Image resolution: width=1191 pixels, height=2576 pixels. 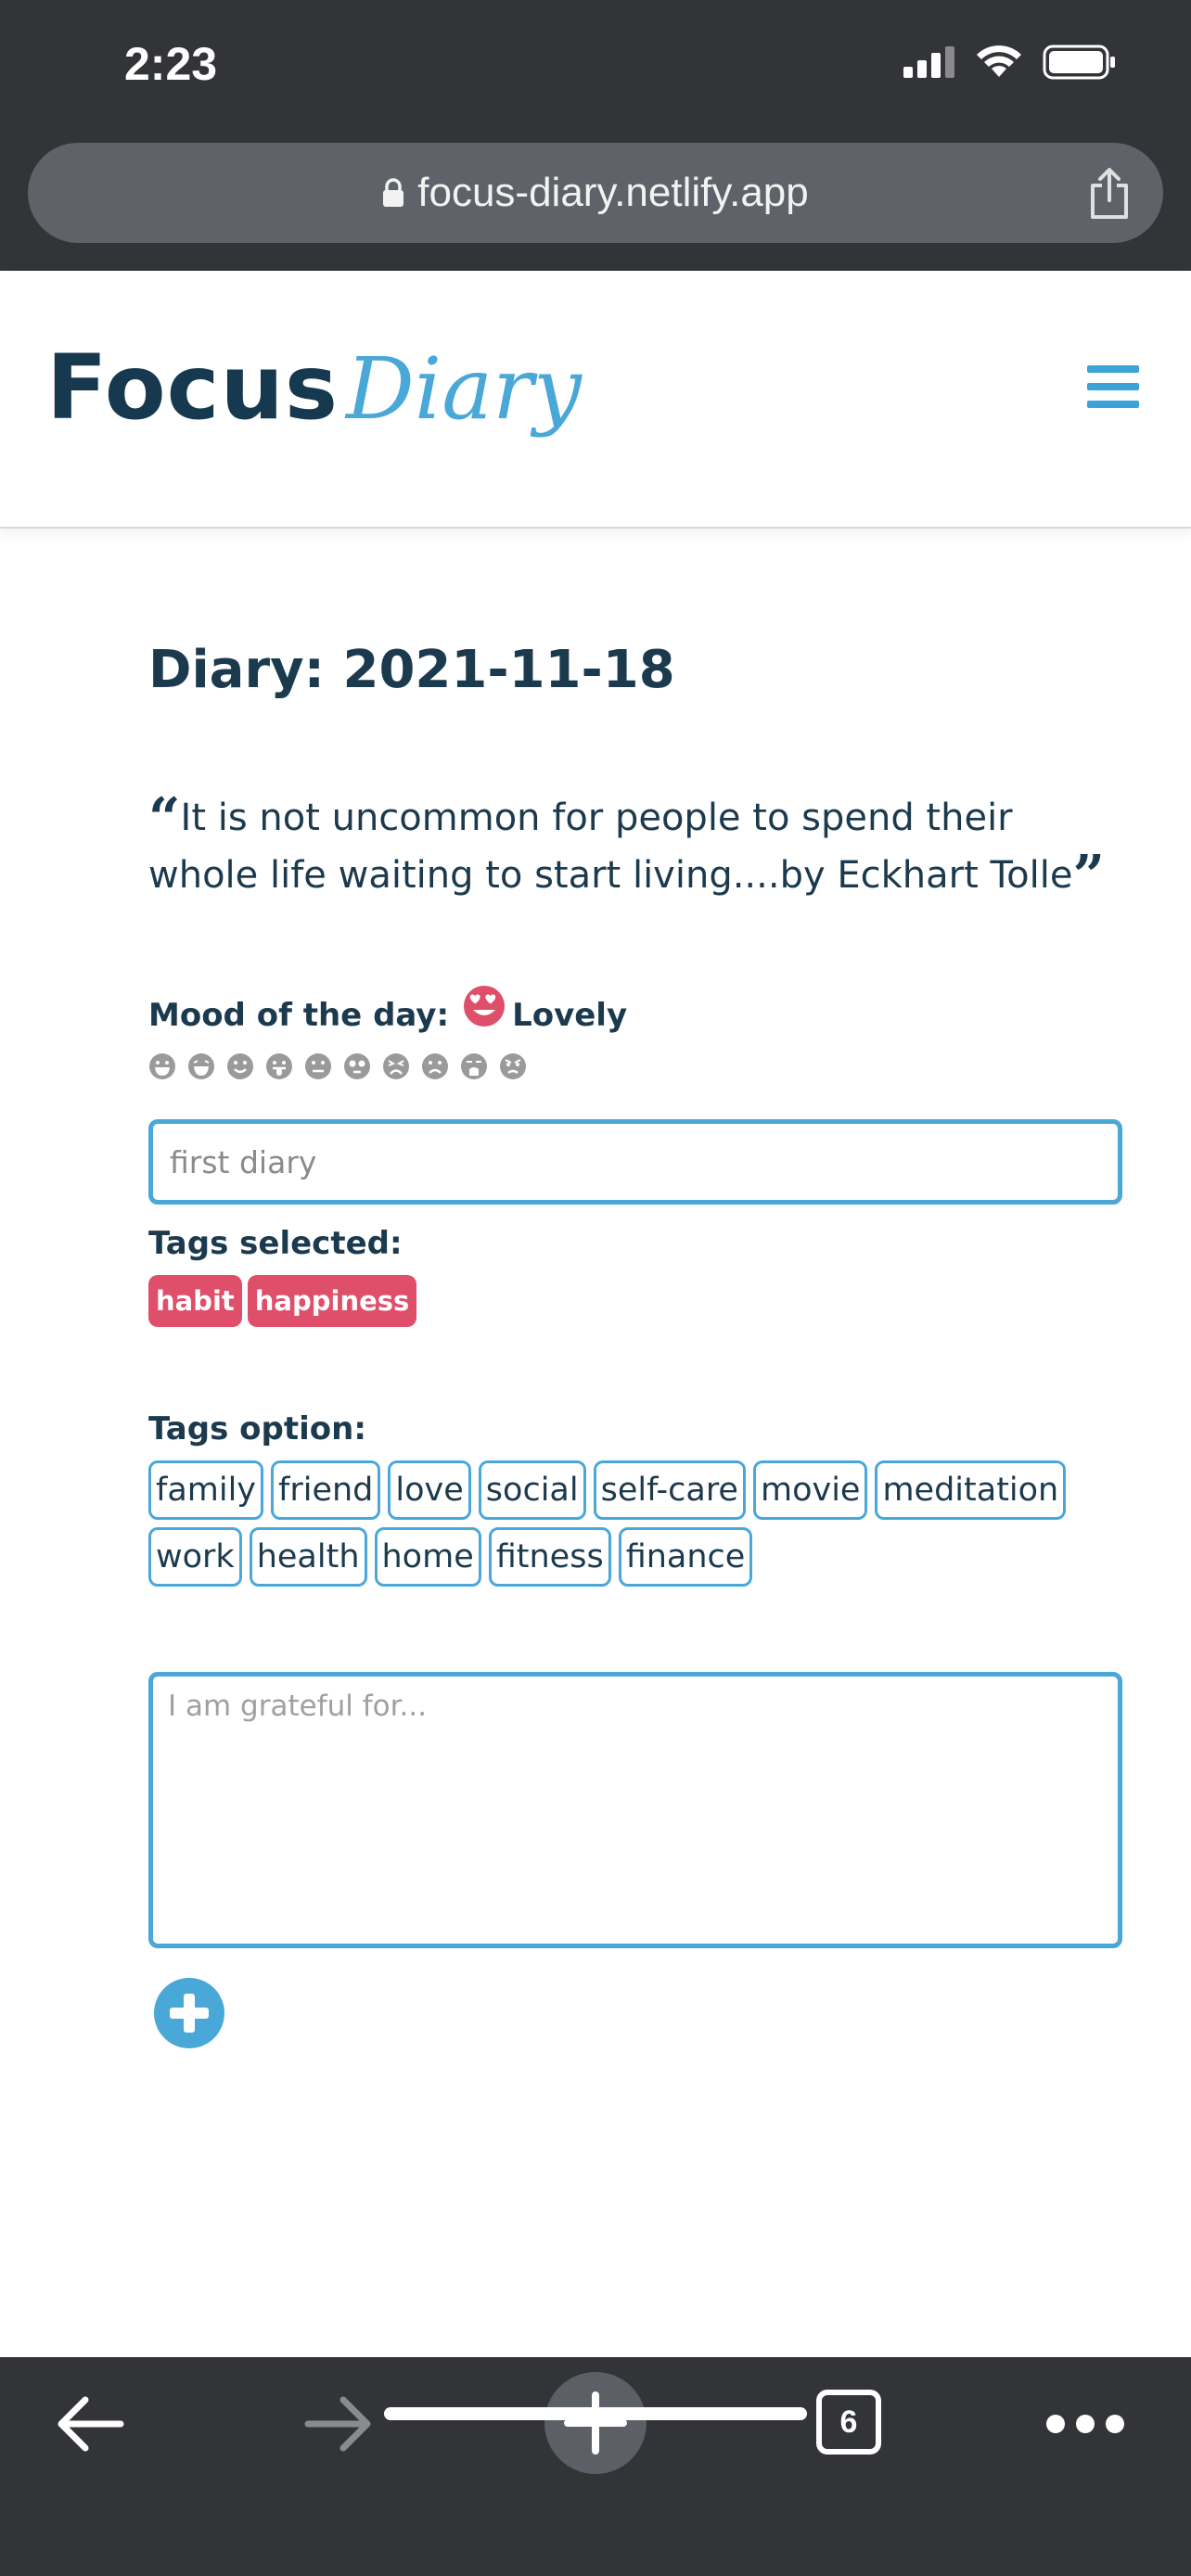 I want to click on menu-icon, so click(x=1113, y=386).